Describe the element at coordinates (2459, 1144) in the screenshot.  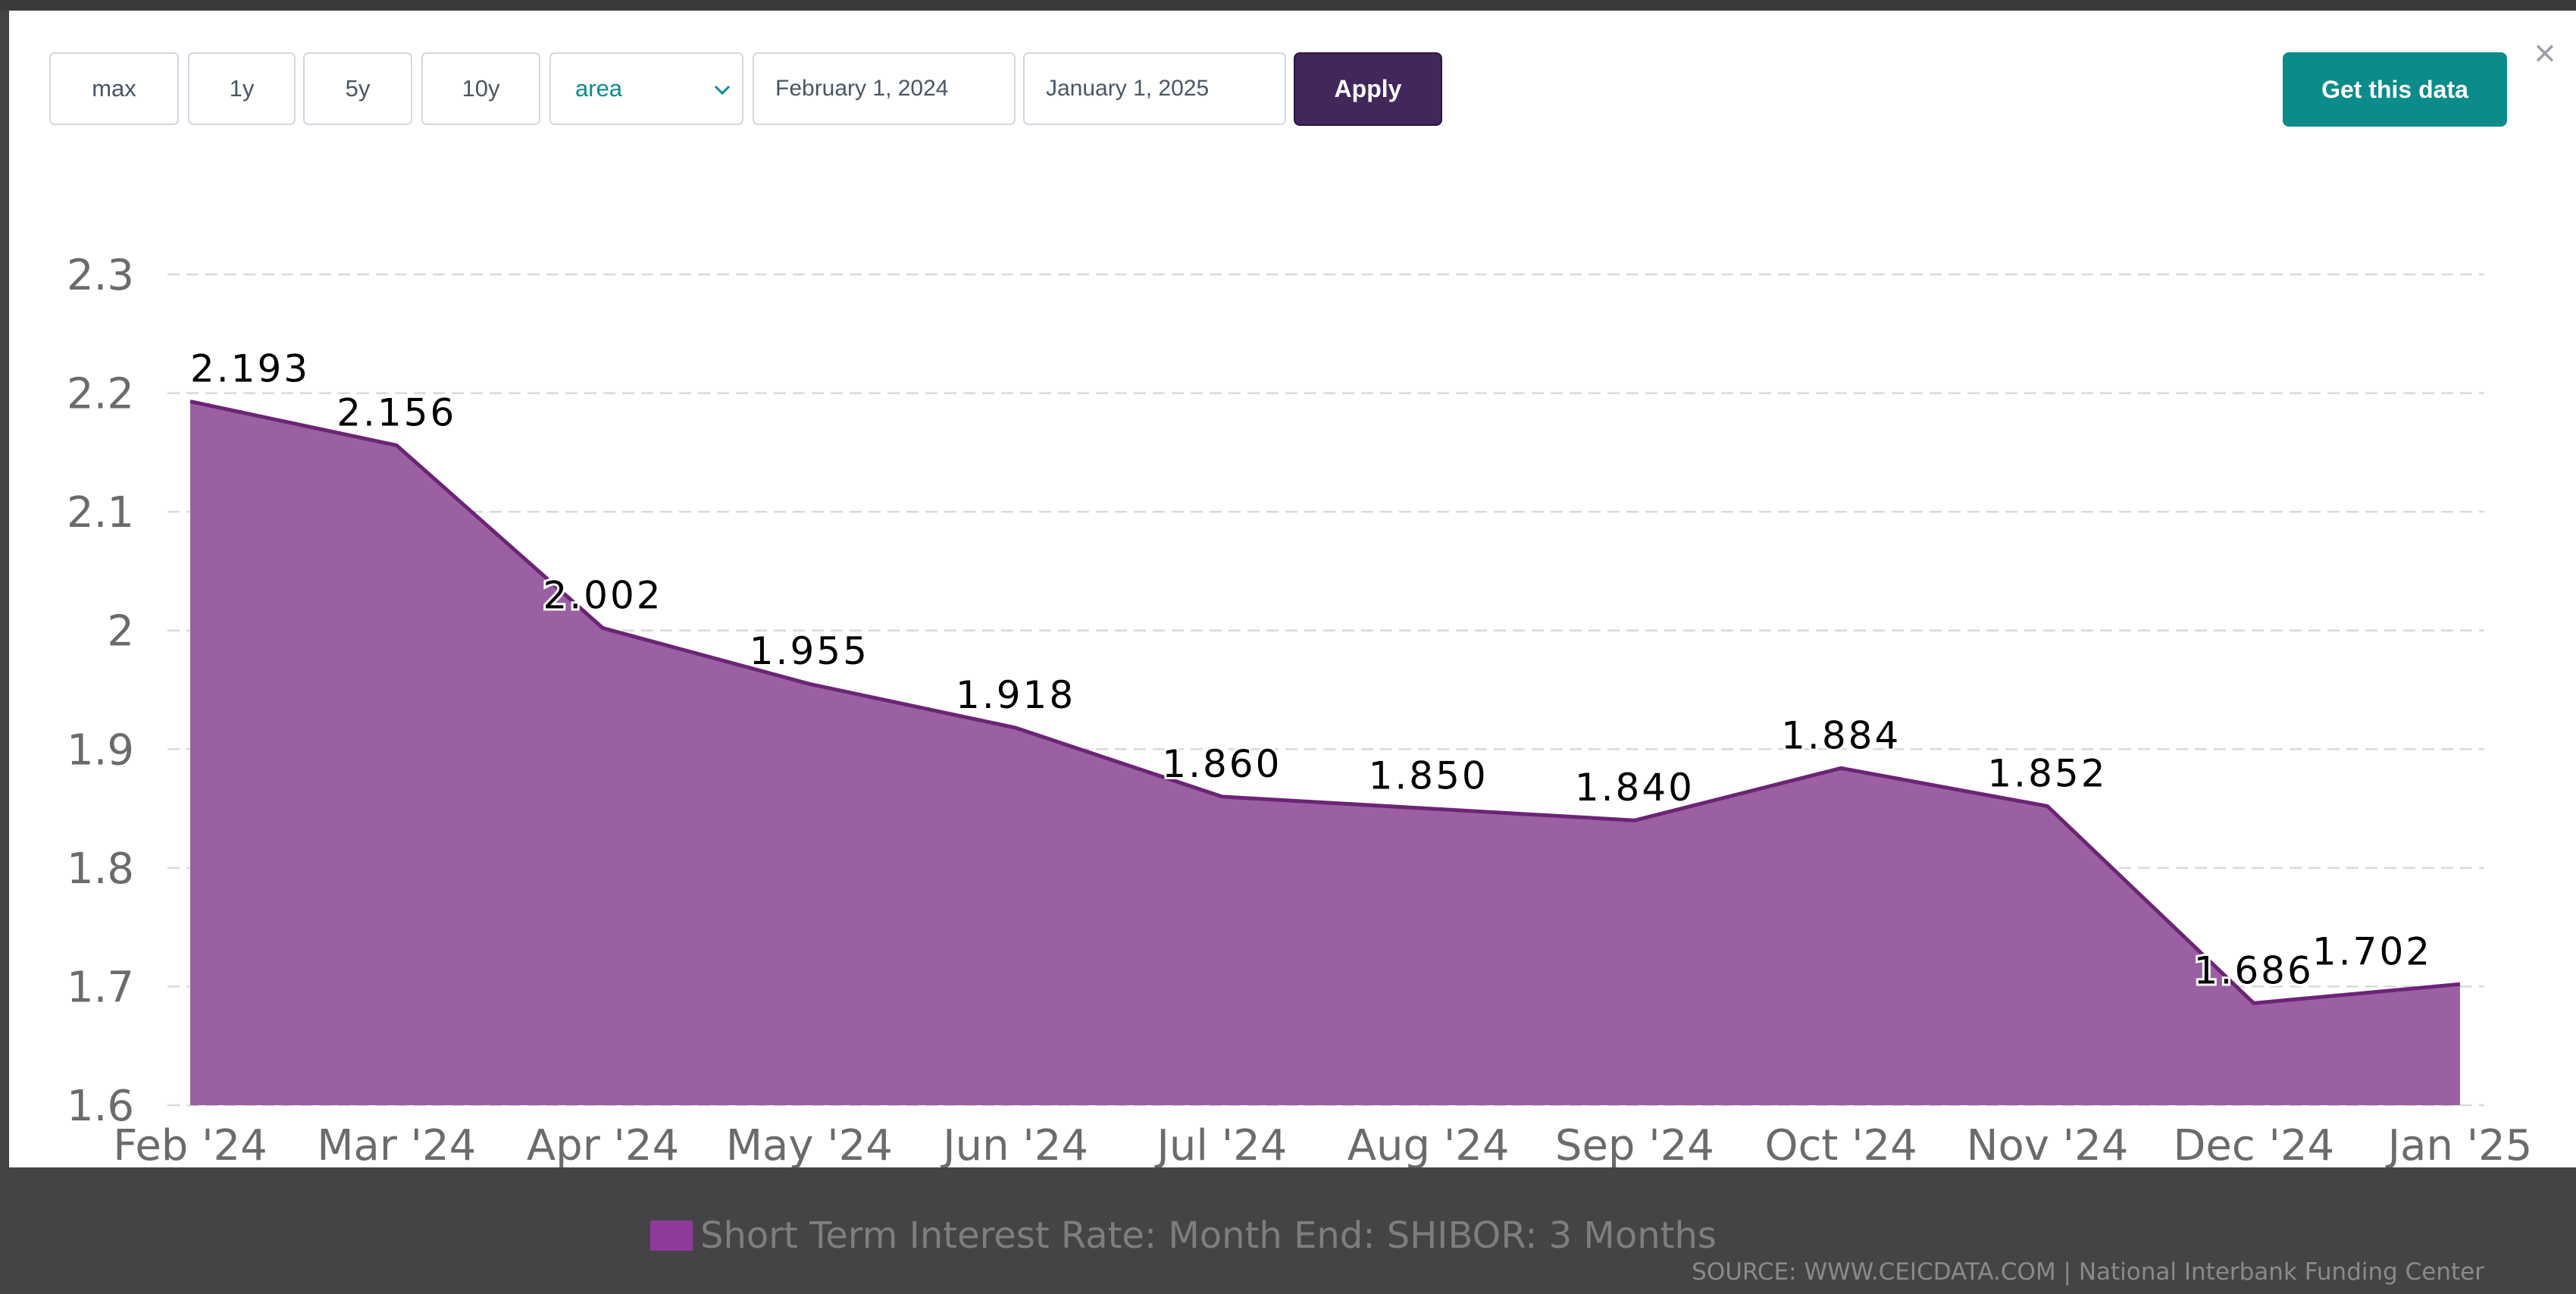
I see `x-tick-label: Jan '25` at that location.